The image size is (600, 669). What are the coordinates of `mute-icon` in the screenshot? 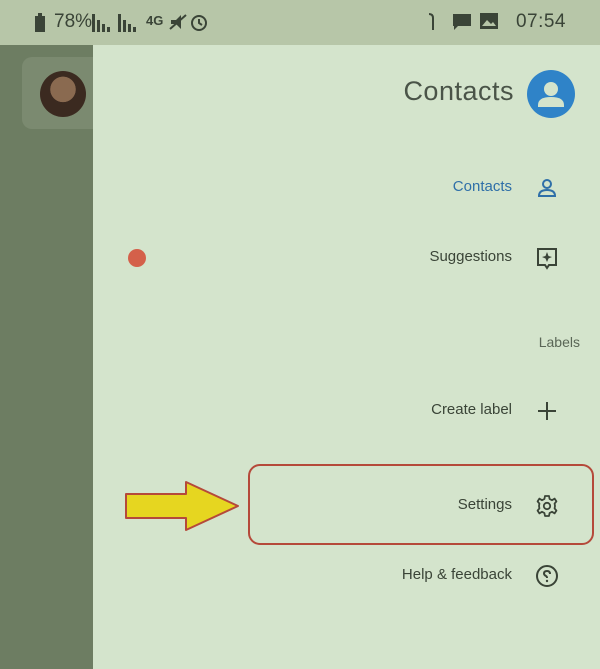 It's located at (178, 22).